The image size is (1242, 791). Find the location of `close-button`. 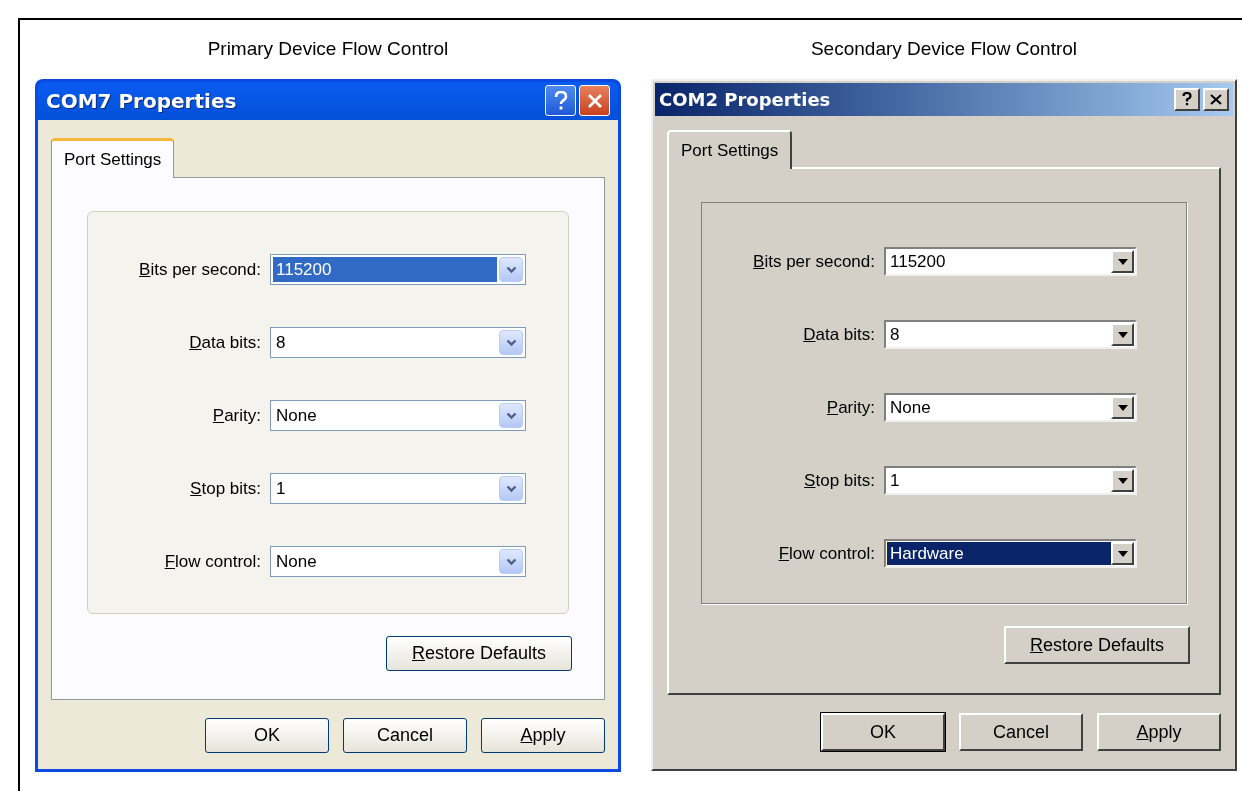

close-button is located at coordinates (1216, 99).